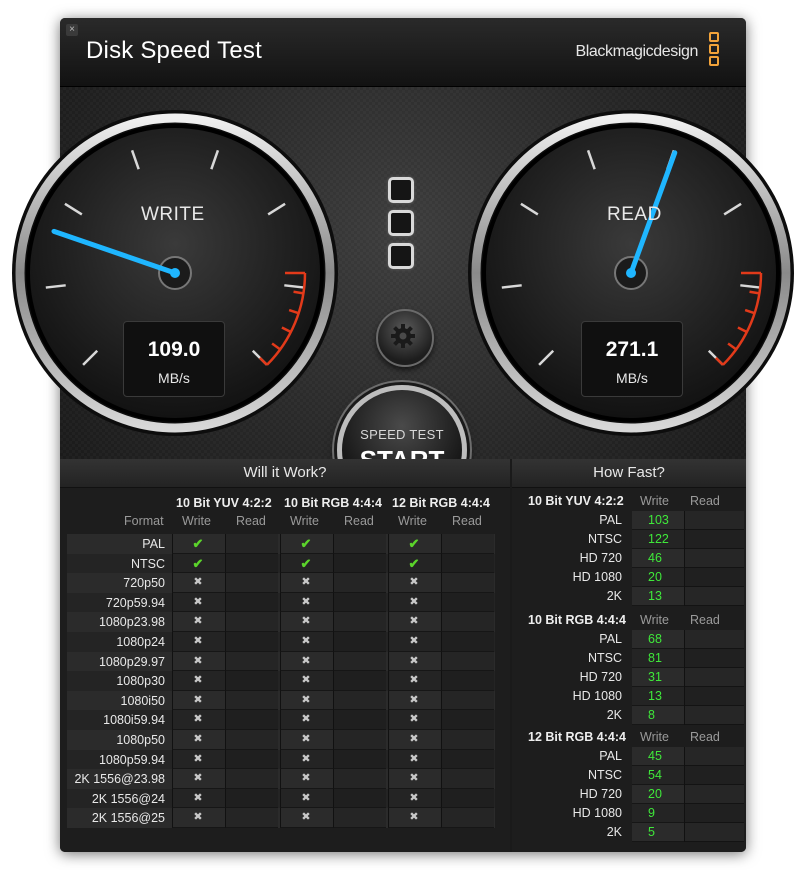 The height and width of the screenshot is (870, 806). Describe the element at coordinates (173, 214) in the screenshot. I see `write-gauge-label: WRITE` at that location.